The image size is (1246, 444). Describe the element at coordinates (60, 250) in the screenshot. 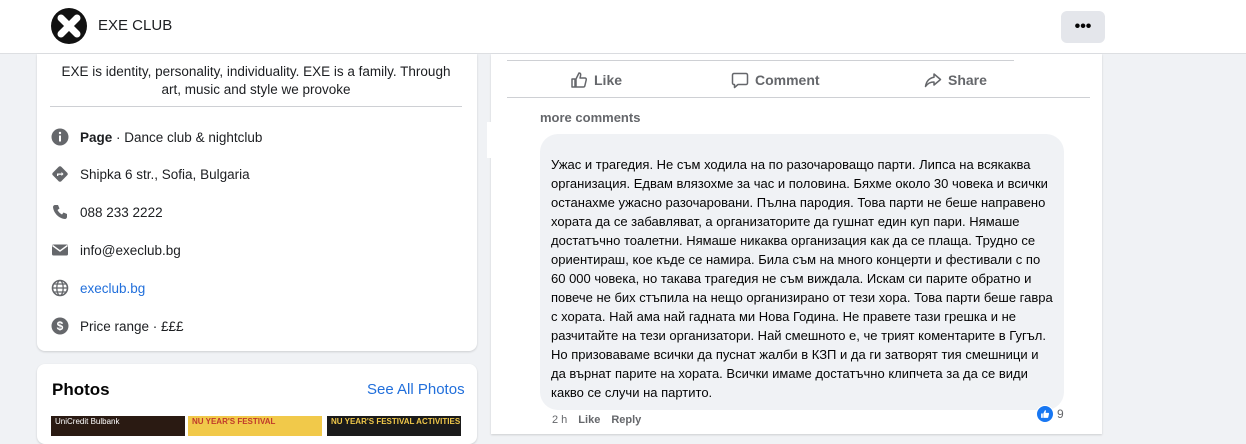

I see `envelope-icon` at that location.